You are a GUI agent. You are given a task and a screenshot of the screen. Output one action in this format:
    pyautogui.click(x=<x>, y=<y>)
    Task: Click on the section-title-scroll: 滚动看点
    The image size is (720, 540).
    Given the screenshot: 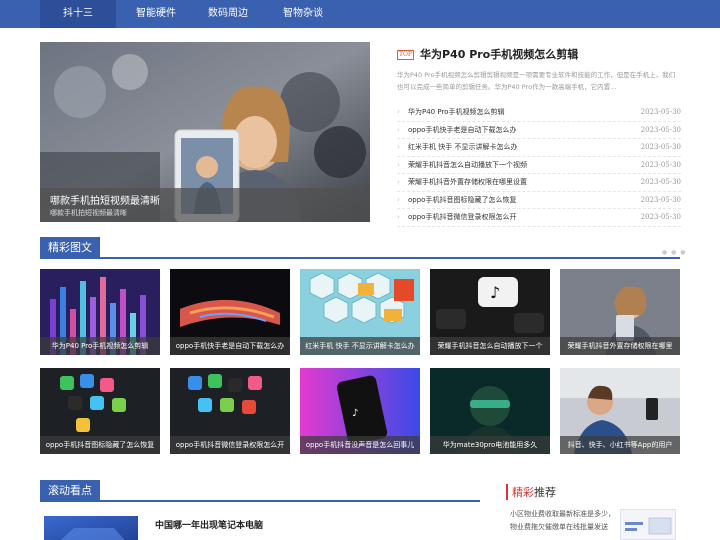 What is the action you would take?
    pyautogui.click(x=70, y=491)
    